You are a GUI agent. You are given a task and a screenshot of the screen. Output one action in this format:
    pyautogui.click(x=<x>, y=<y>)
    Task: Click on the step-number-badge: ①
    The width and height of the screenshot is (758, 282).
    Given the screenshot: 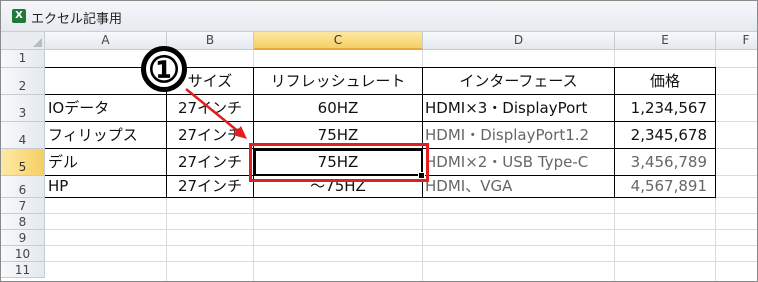 What is the action you would take?
    pyautogui.click(x=164, y=69)
    